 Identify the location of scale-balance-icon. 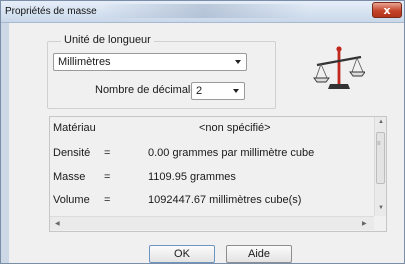
(339, 67).